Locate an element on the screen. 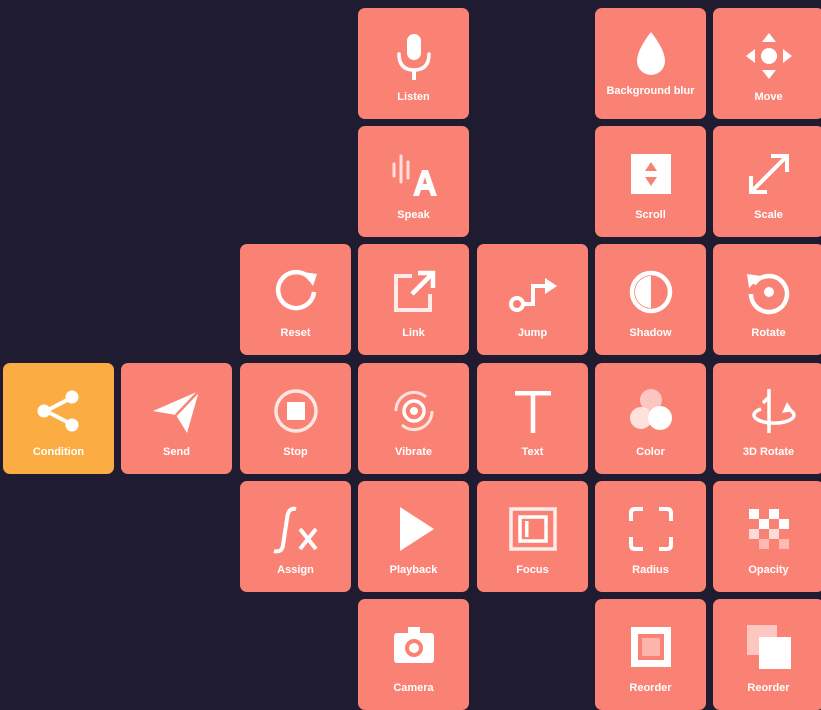 The height and width of the screenshot is (710, 821). vibrate-icon is located at coordinates (413, 411).